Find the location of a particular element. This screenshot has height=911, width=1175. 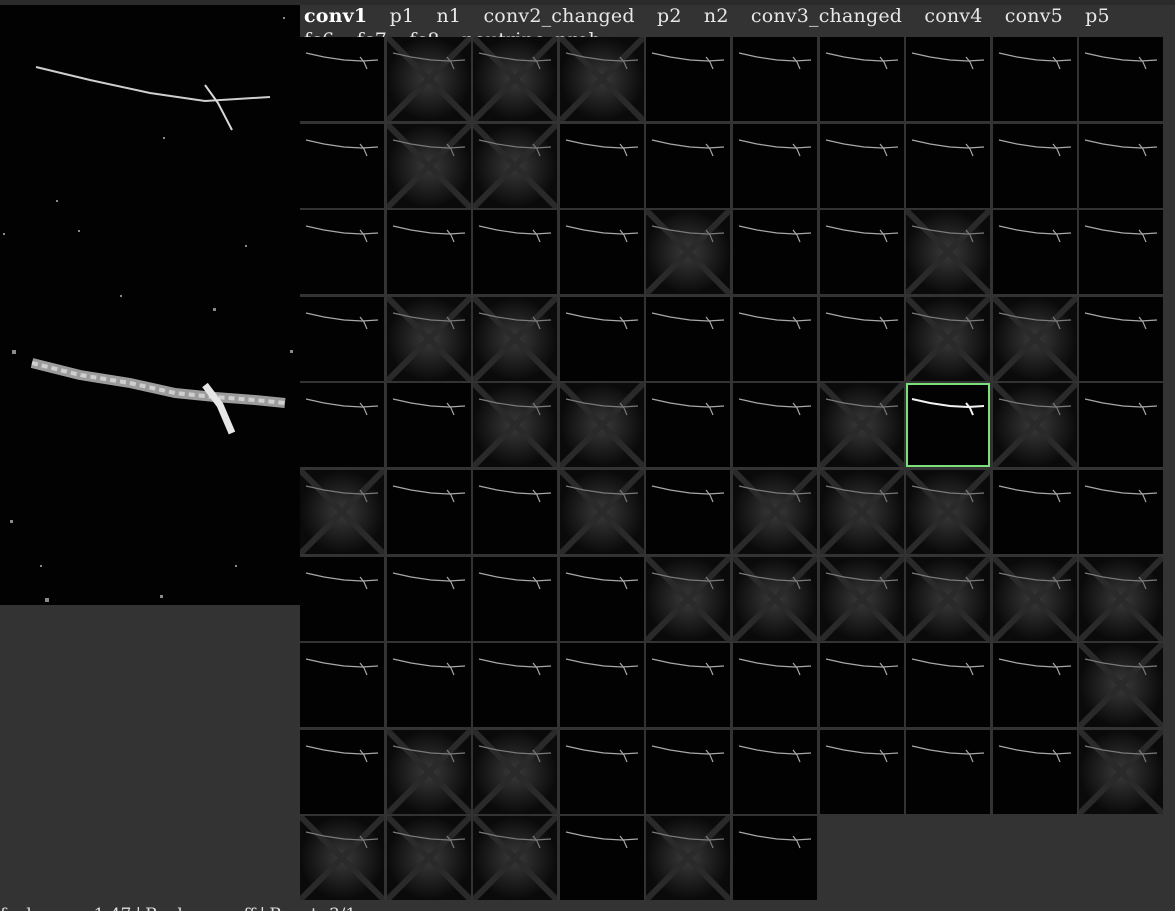

layer-tab-p5: p5 is located at coordinates (1097, 16).